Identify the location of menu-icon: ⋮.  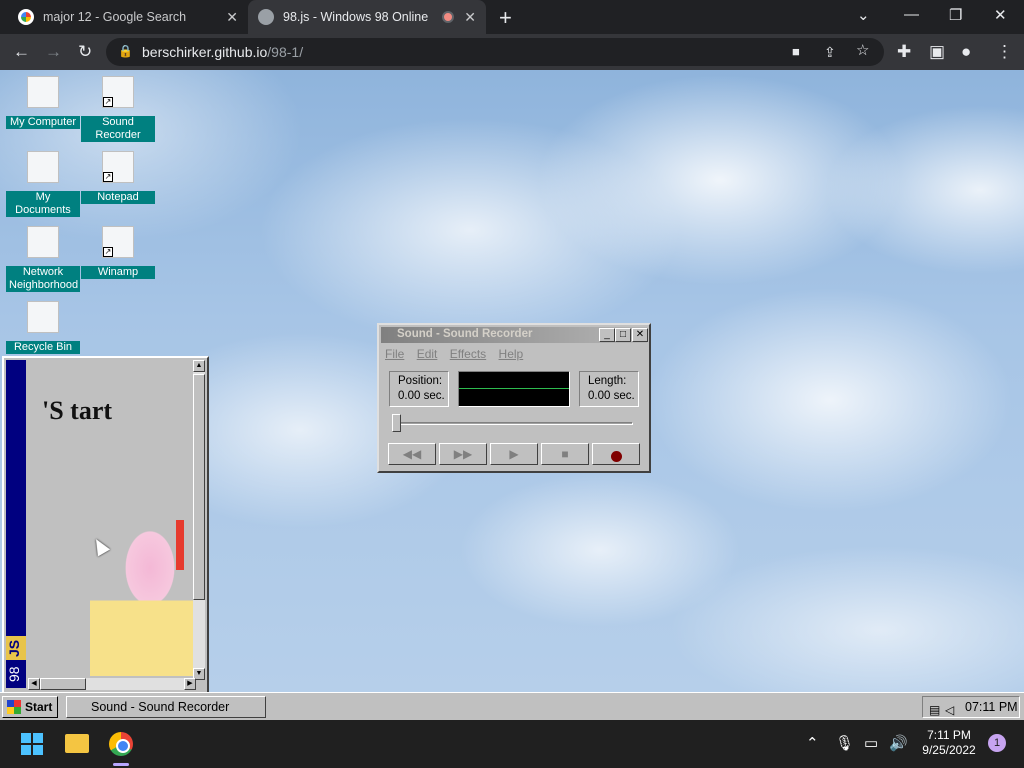
(1004, 52).